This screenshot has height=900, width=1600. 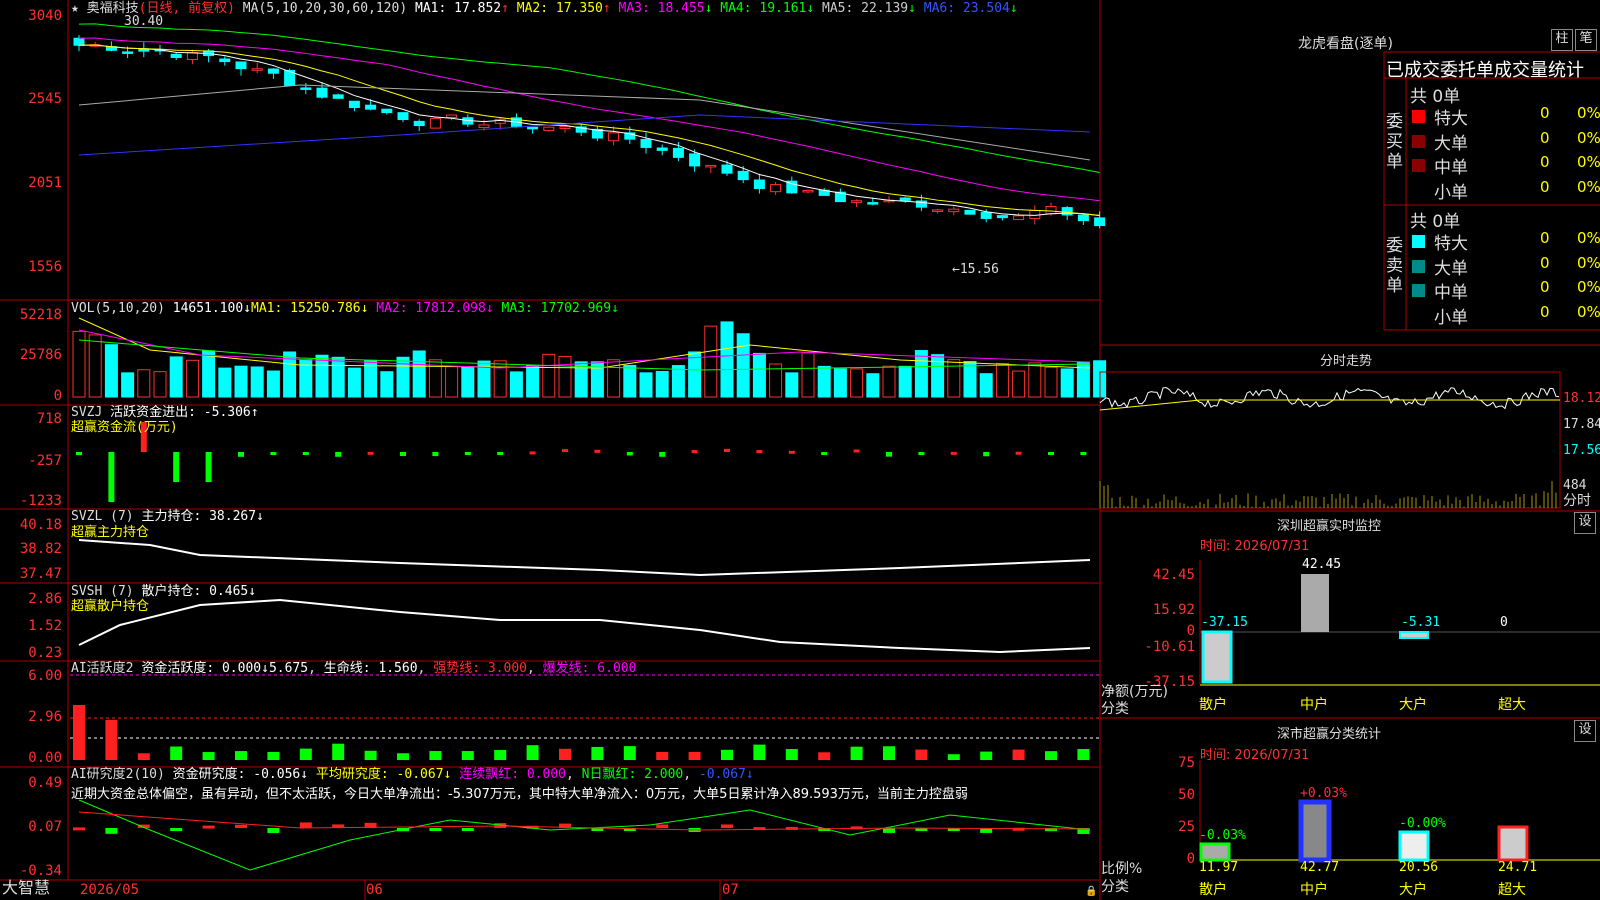 I want to click on szm-bar-value: -5.31, so click(x=1421, y=622).